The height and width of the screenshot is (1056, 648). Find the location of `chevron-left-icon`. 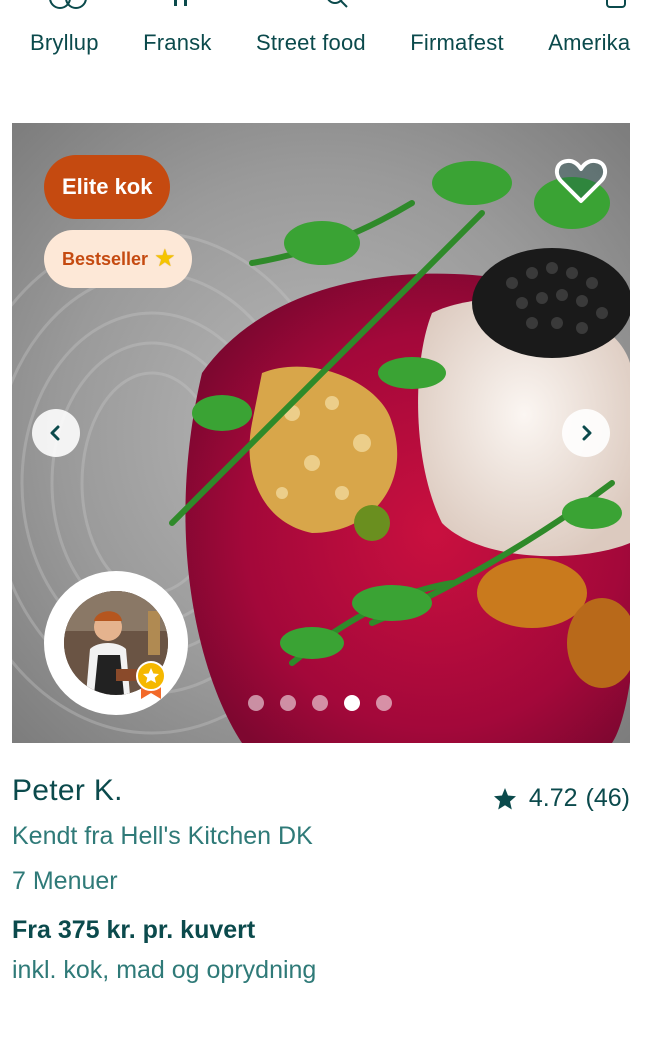

chevron-left-icon is located at coordinates (55, 433).